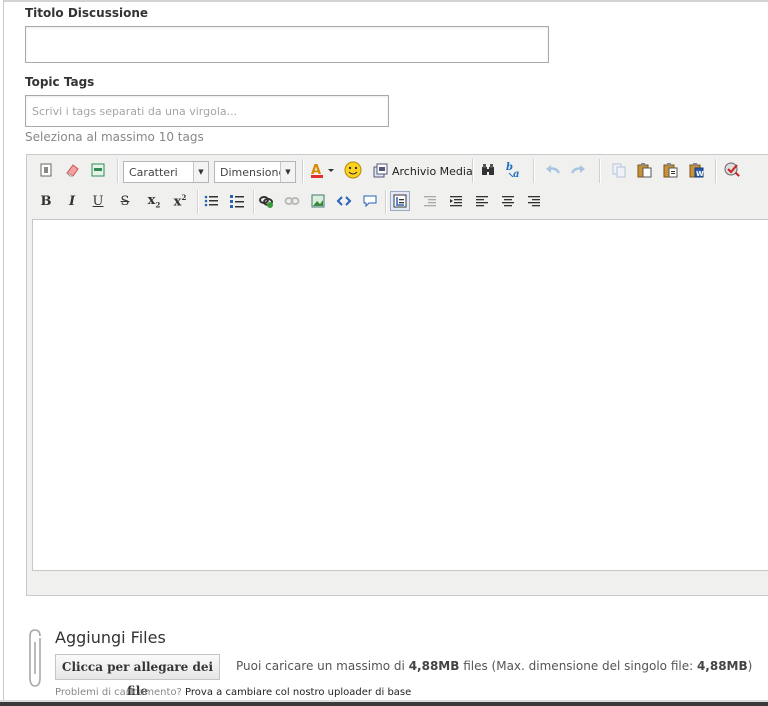 This screenshot has height=706, width=768. I want to click on align-center-button, so click(508, 201).